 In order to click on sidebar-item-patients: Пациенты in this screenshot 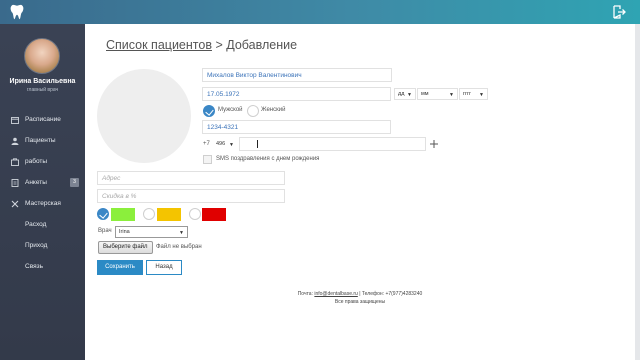, I will do `click(42, 140)`.